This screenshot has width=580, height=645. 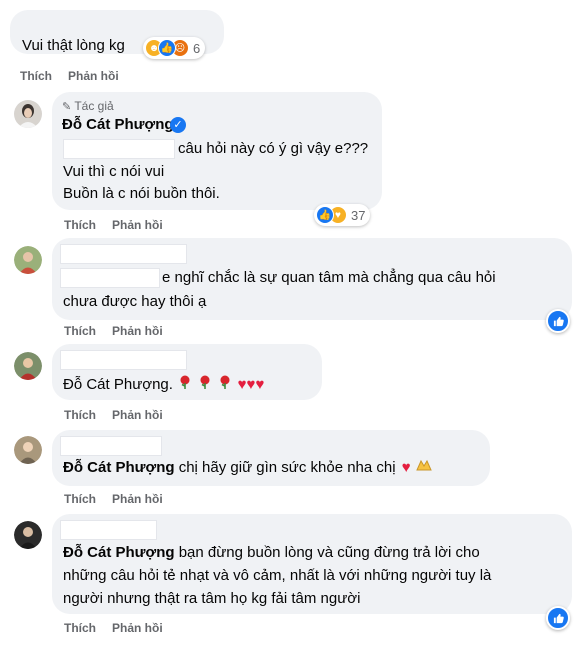 What do you see at coordinates (197, 48) in the screenshot?
I see `reaction-count: 6` at bounding box center [197, 48].